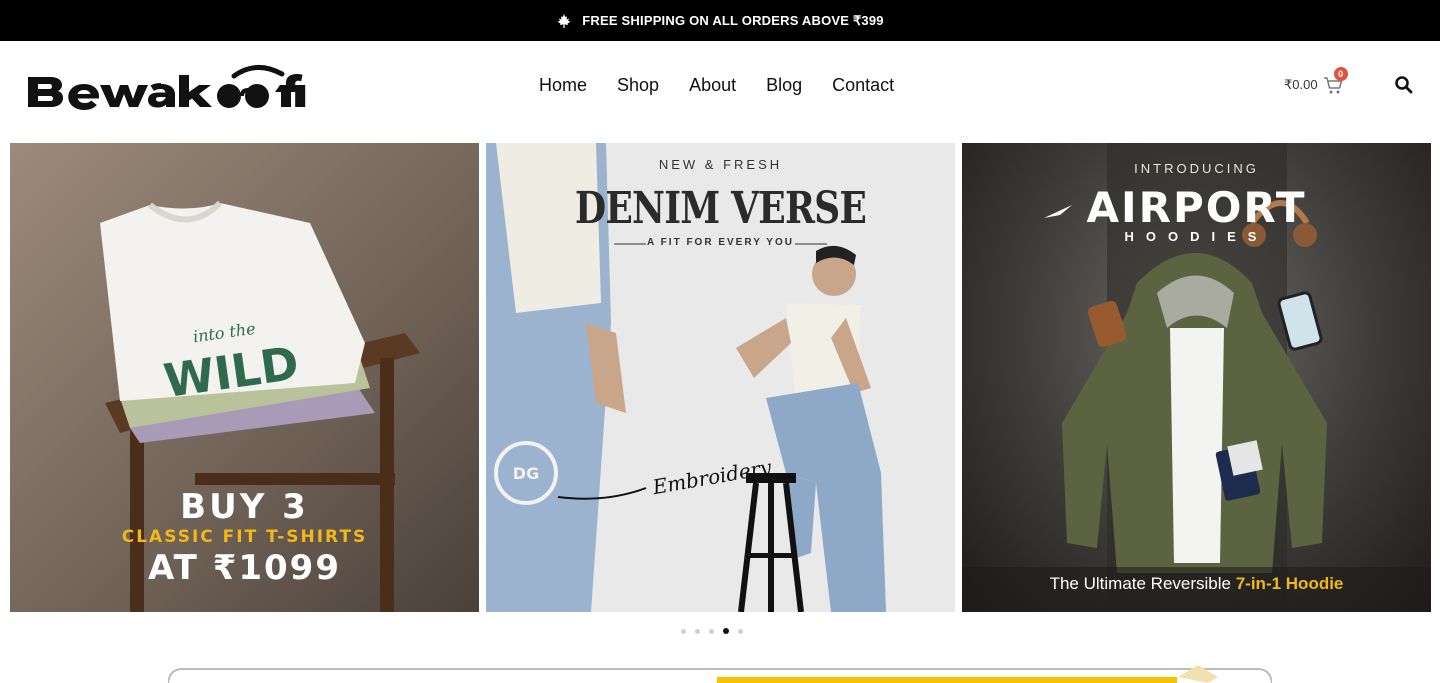 This screenshot has height=683, width=1440. I want to click on cart-button: ₹0.00 0, so click(1316, 81).